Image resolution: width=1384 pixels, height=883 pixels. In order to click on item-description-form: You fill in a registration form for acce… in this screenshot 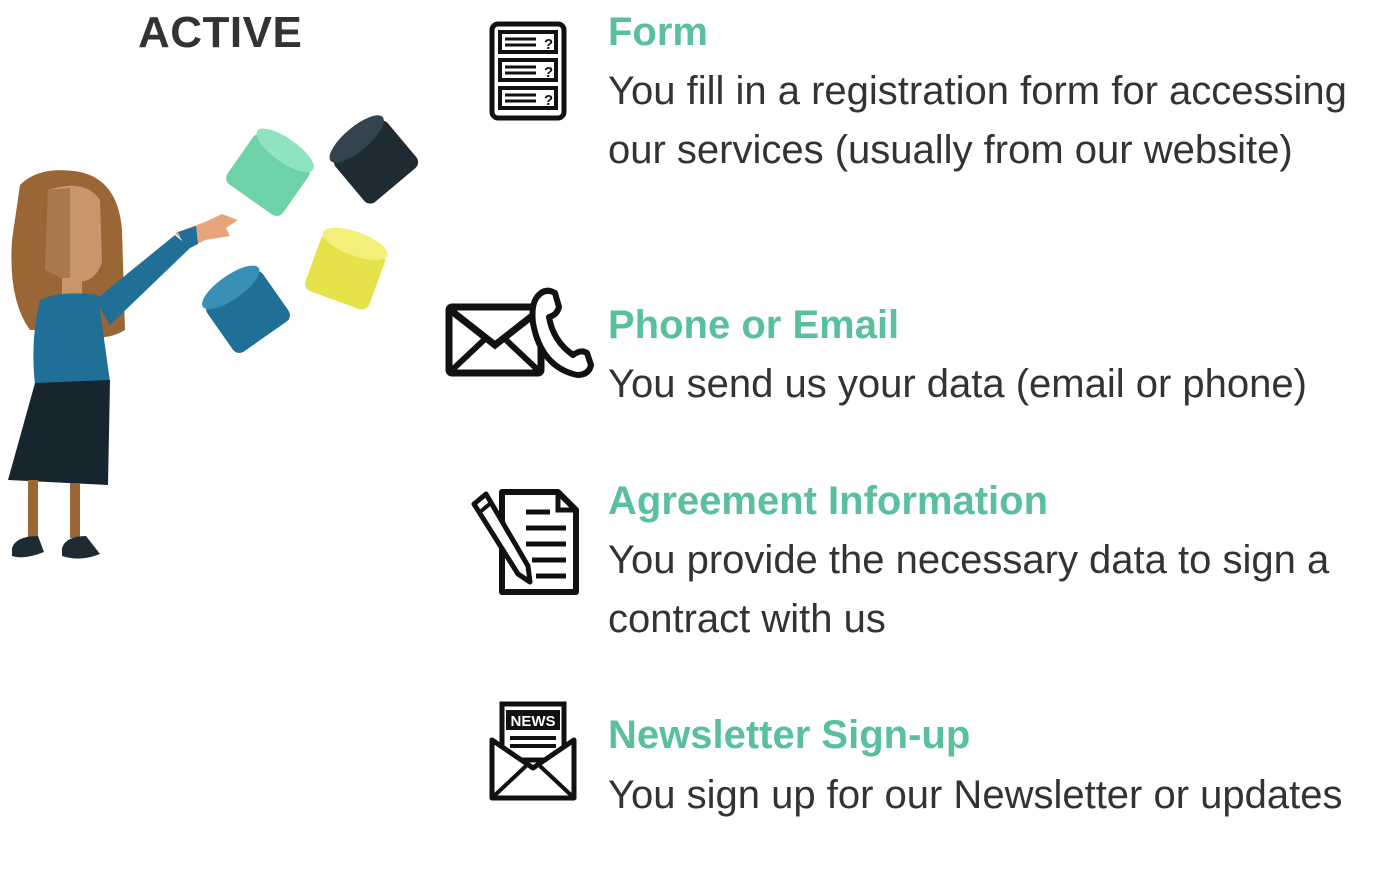, I will do `click(977, 120)`.